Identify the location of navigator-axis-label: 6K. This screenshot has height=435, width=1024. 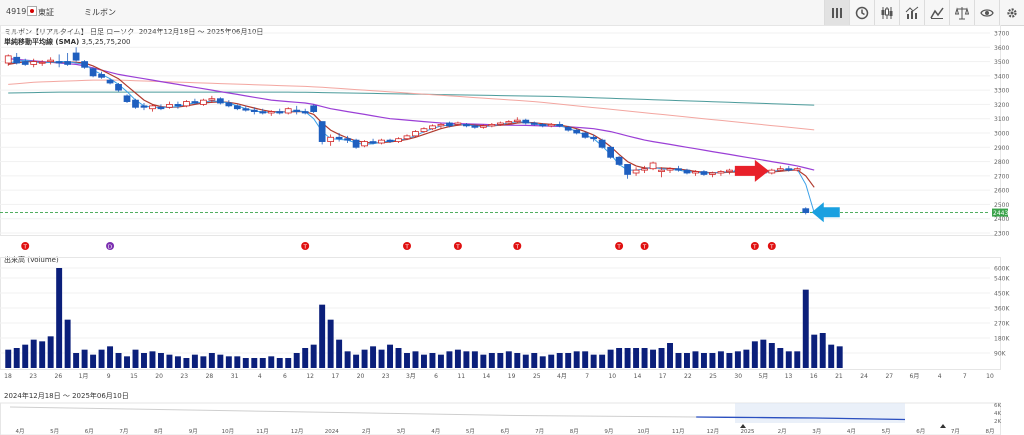
(997, 406).